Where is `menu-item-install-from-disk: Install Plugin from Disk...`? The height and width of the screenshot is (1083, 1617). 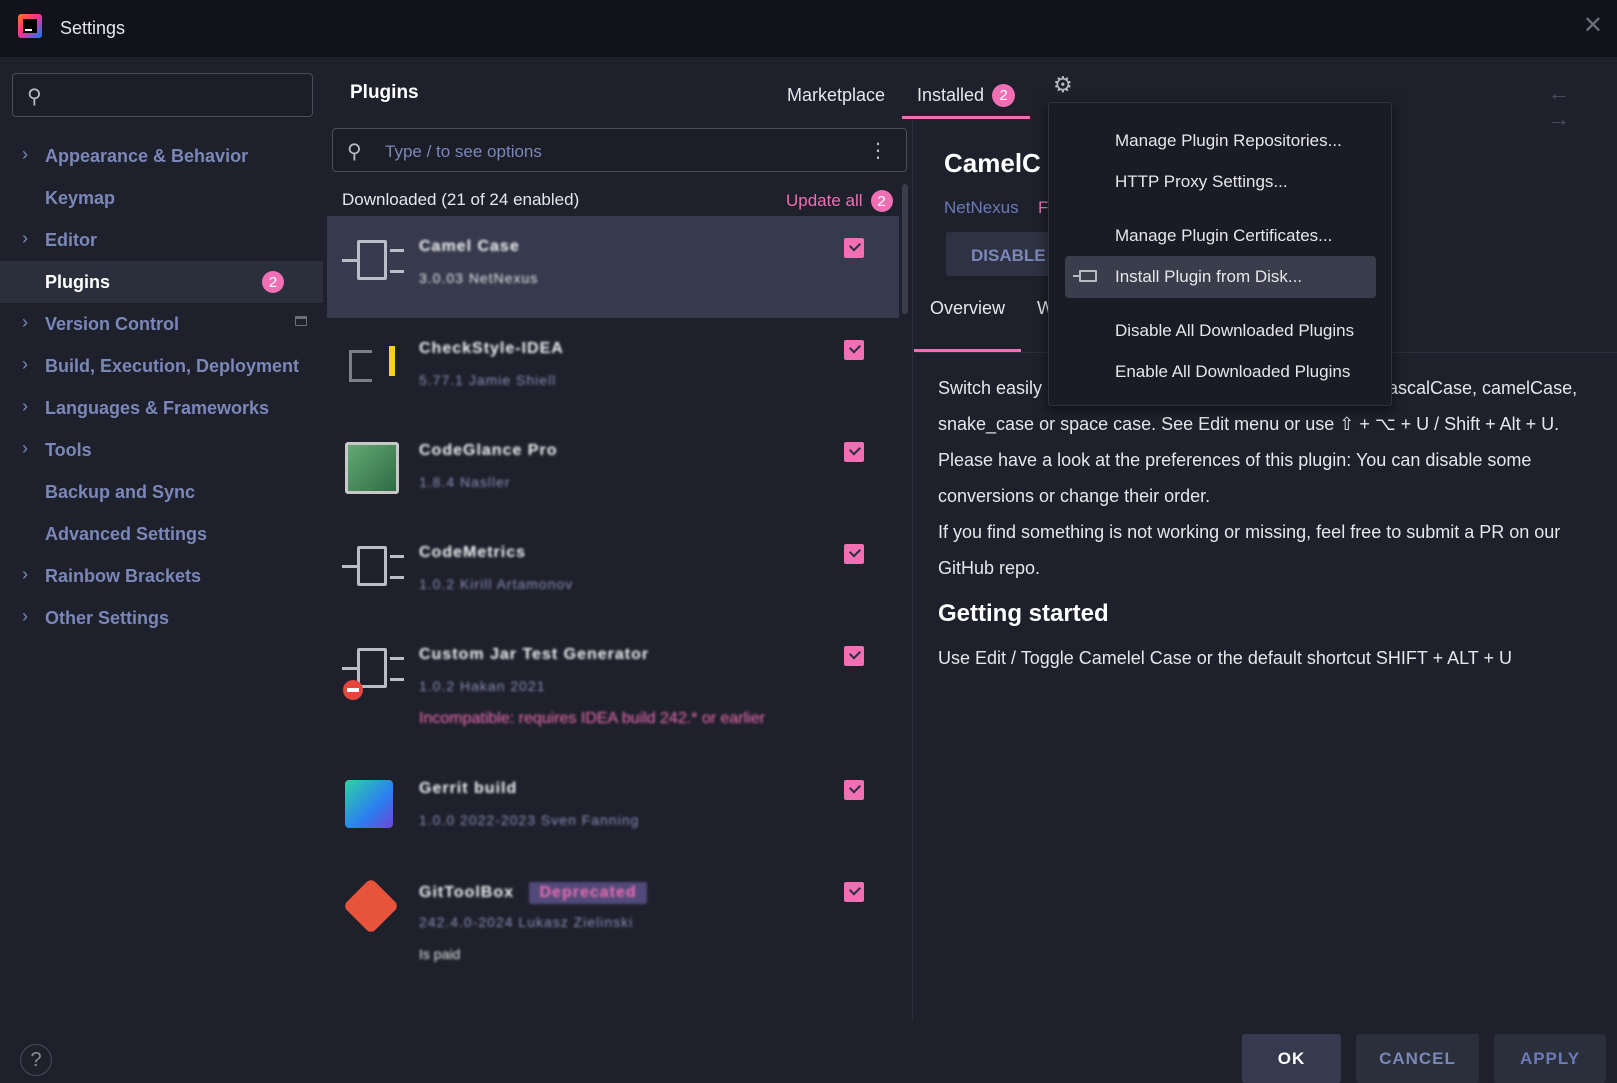 menu-item-install-from-disk: Install Plugin from Disk... is located at coordinates (1208, 277).